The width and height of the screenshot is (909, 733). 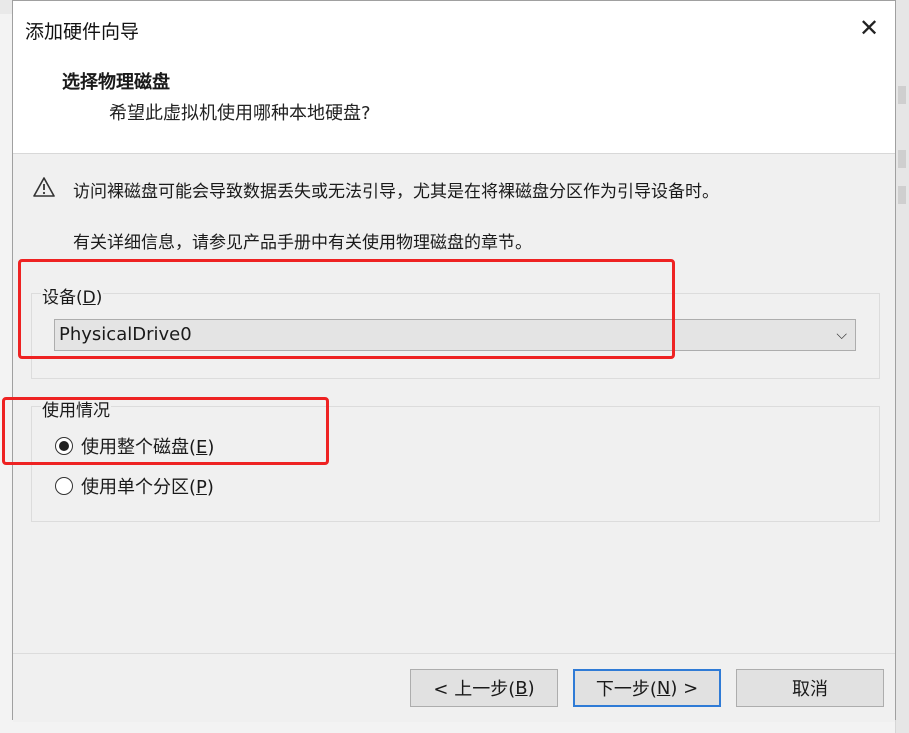 I want to click on next-button-suffix: ) >, so click(x=684, y=688).